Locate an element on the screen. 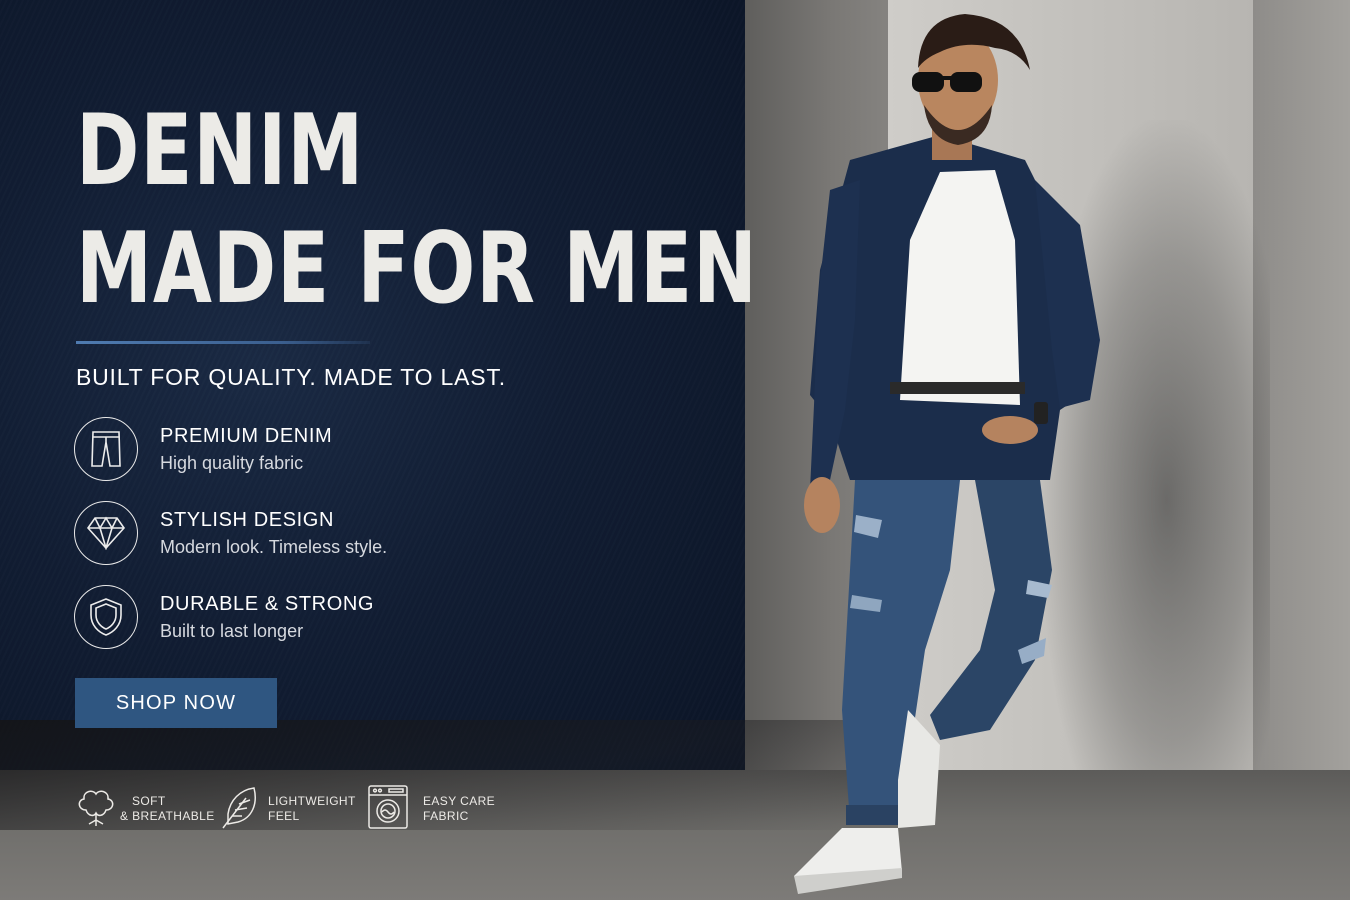 The width and height of the screenshot is (1350, 900). badge-label: SOFT & BREATHABLE is located at coordinates (167, 809).